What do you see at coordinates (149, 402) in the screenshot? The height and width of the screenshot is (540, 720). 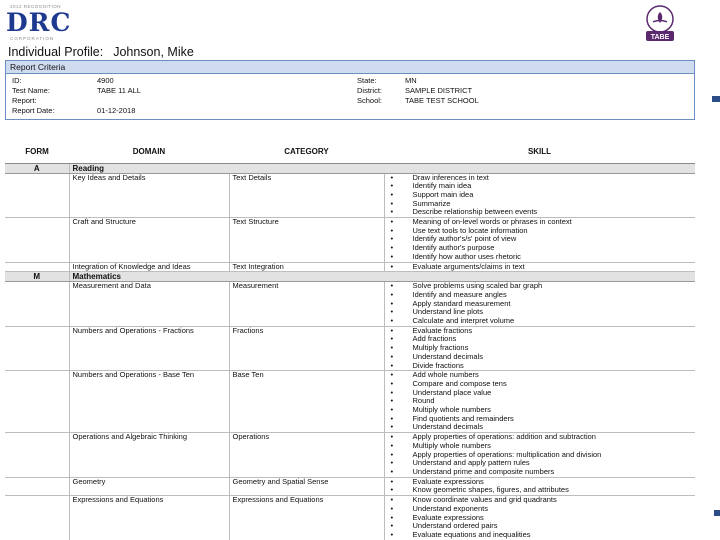 I see `domain-cell: Numbers and Operations - Base Ten` at bounding box center [149, 402].